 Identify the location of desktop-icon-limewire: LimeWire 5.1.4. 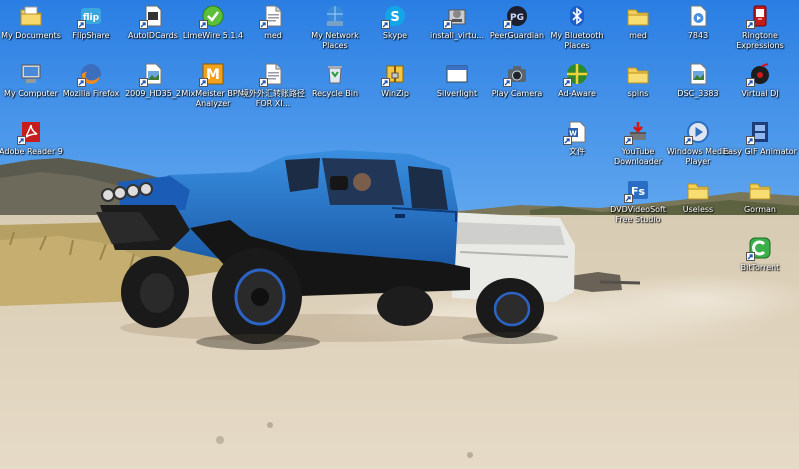
(213, 30).